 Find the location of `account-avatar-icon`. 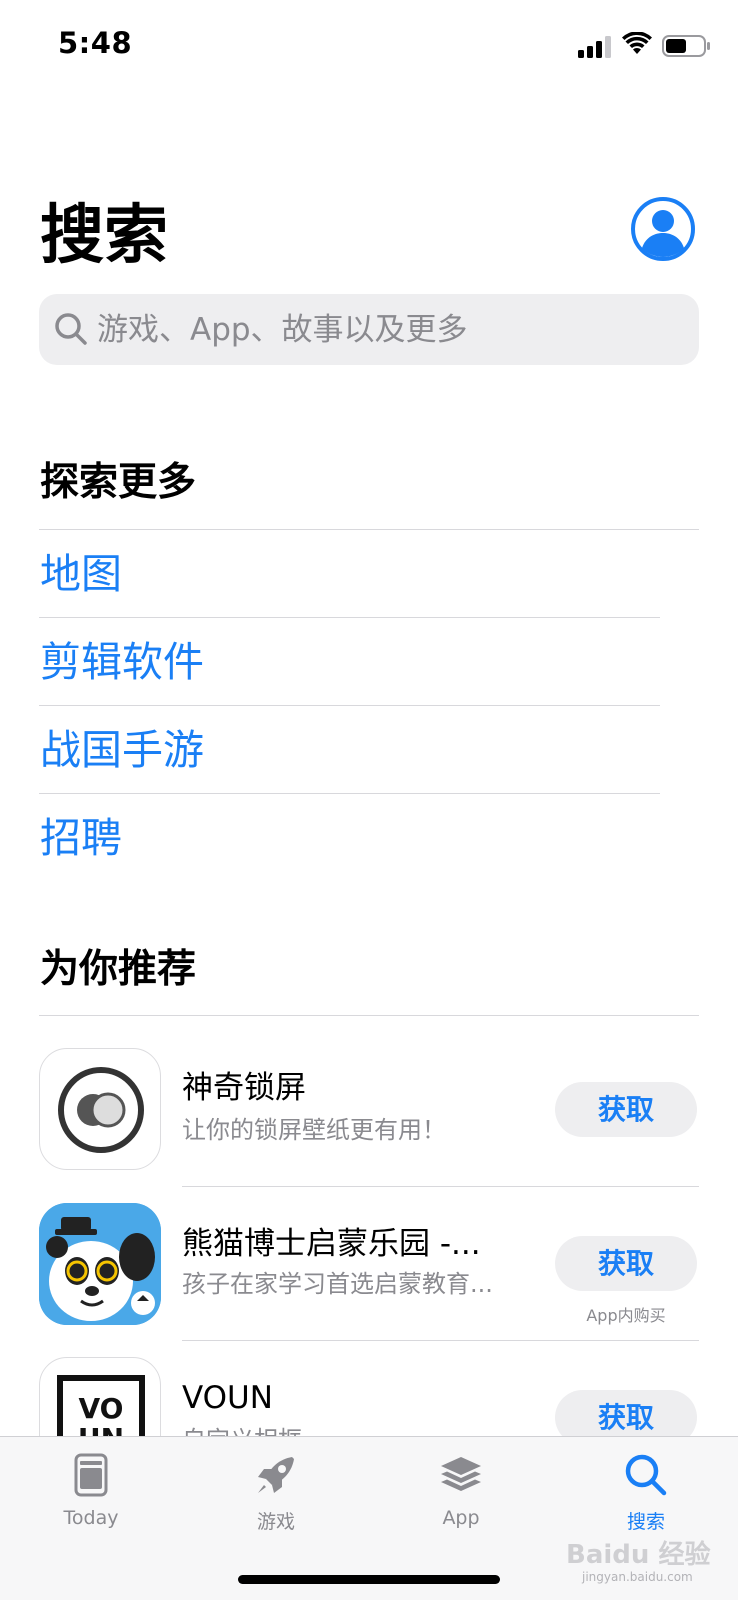

account-avatar-icon is located at coordinates (663, 229).